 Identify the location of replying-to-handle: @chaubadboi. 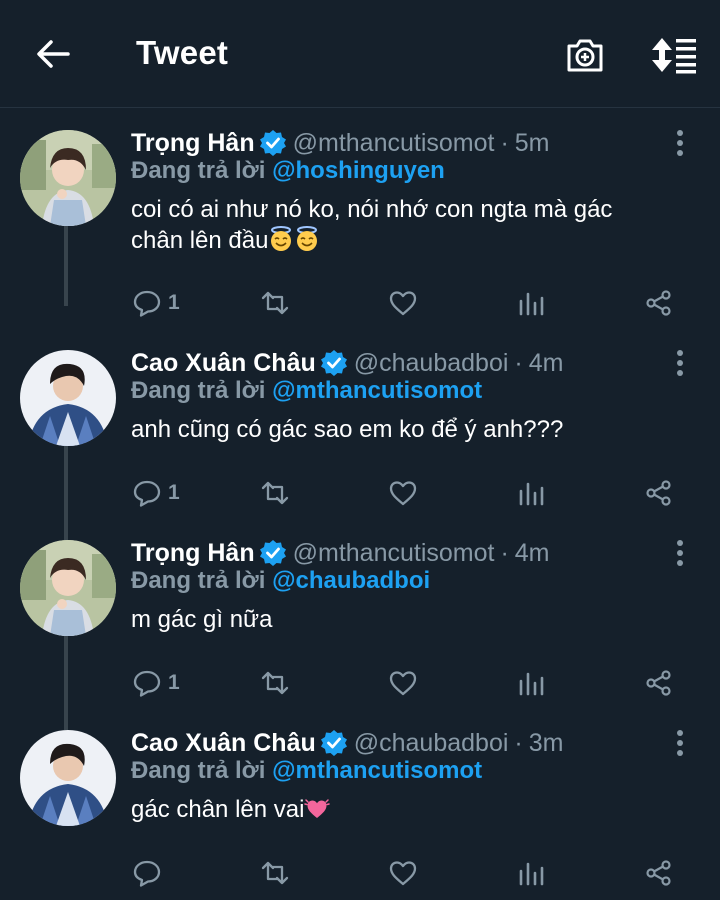
(351, 580).